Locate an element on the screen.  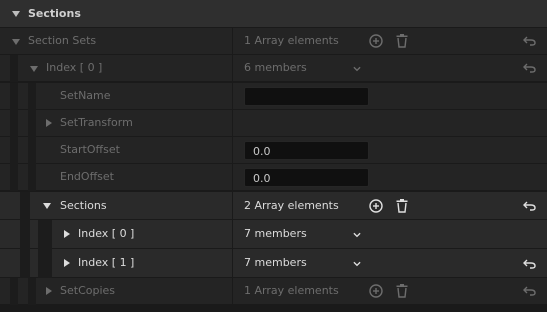
property-row-startoffset: StartOffset 0.0 is located at coordinates (273, 150).